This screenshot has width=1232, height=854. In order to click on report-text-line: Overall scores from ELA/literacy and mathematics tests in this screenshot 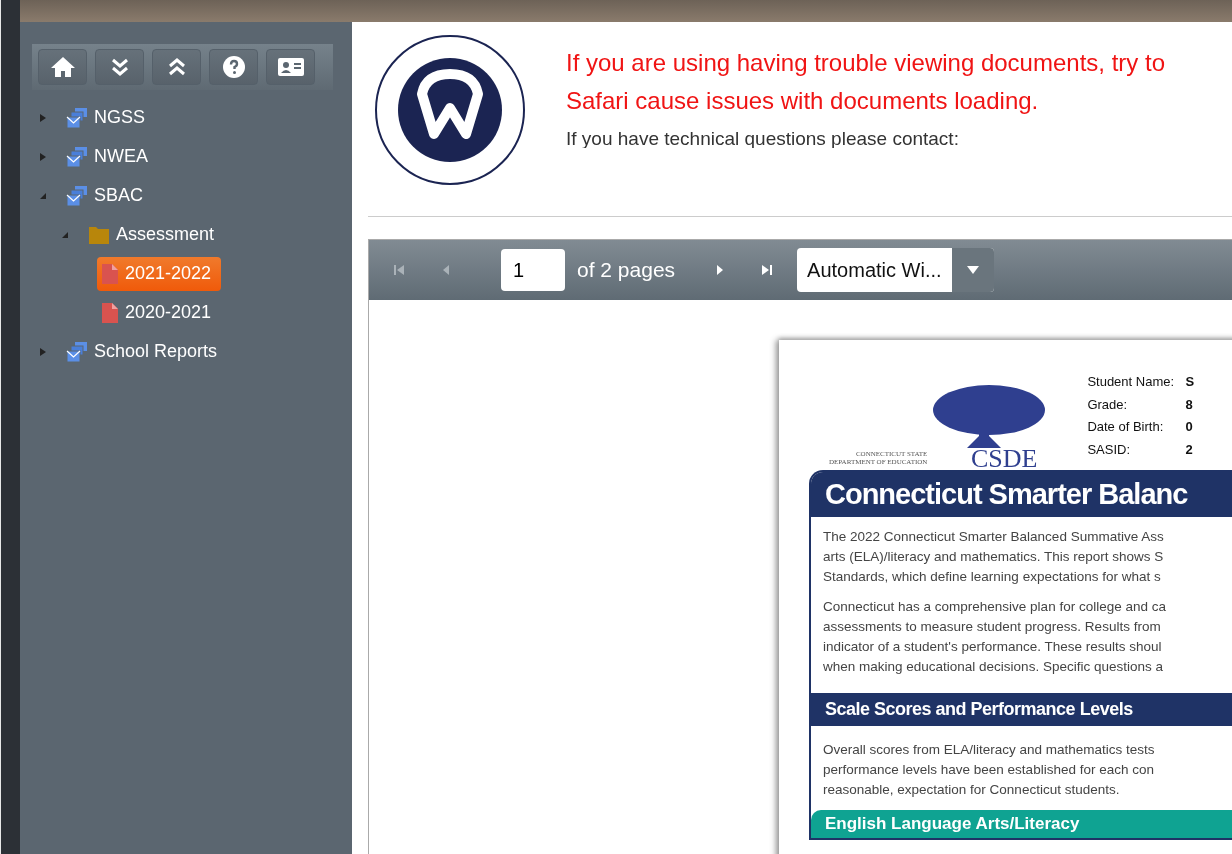, I will do `click(989, 750)`.